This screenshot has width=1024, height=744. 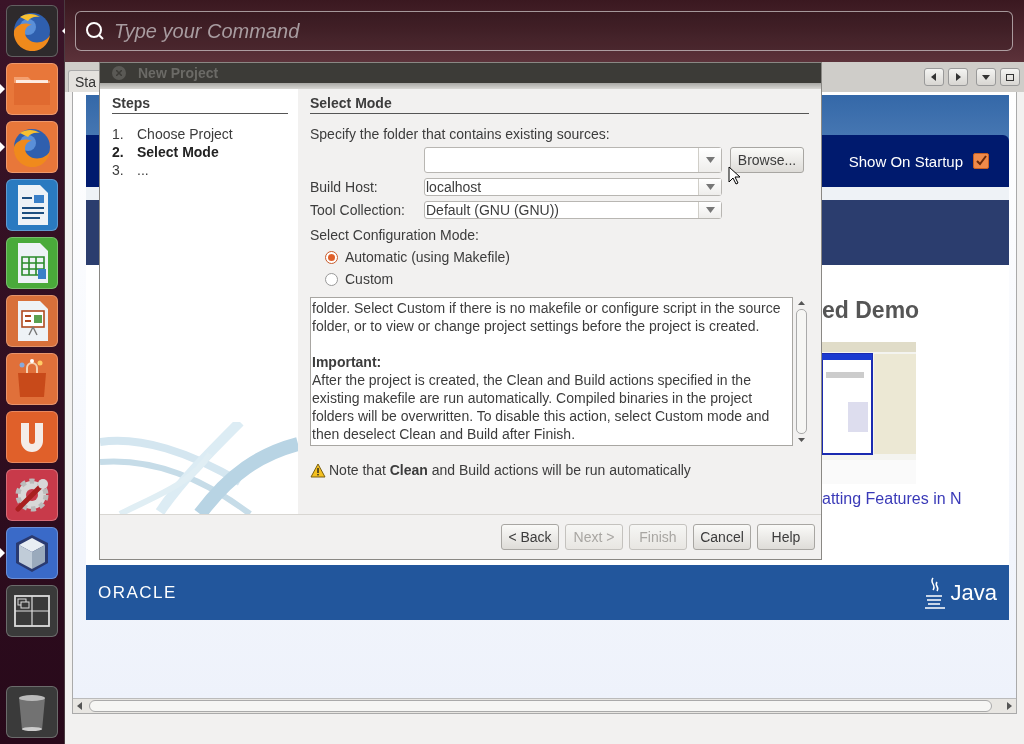 I want to click on cube-icon, so click(x=32, y=553).